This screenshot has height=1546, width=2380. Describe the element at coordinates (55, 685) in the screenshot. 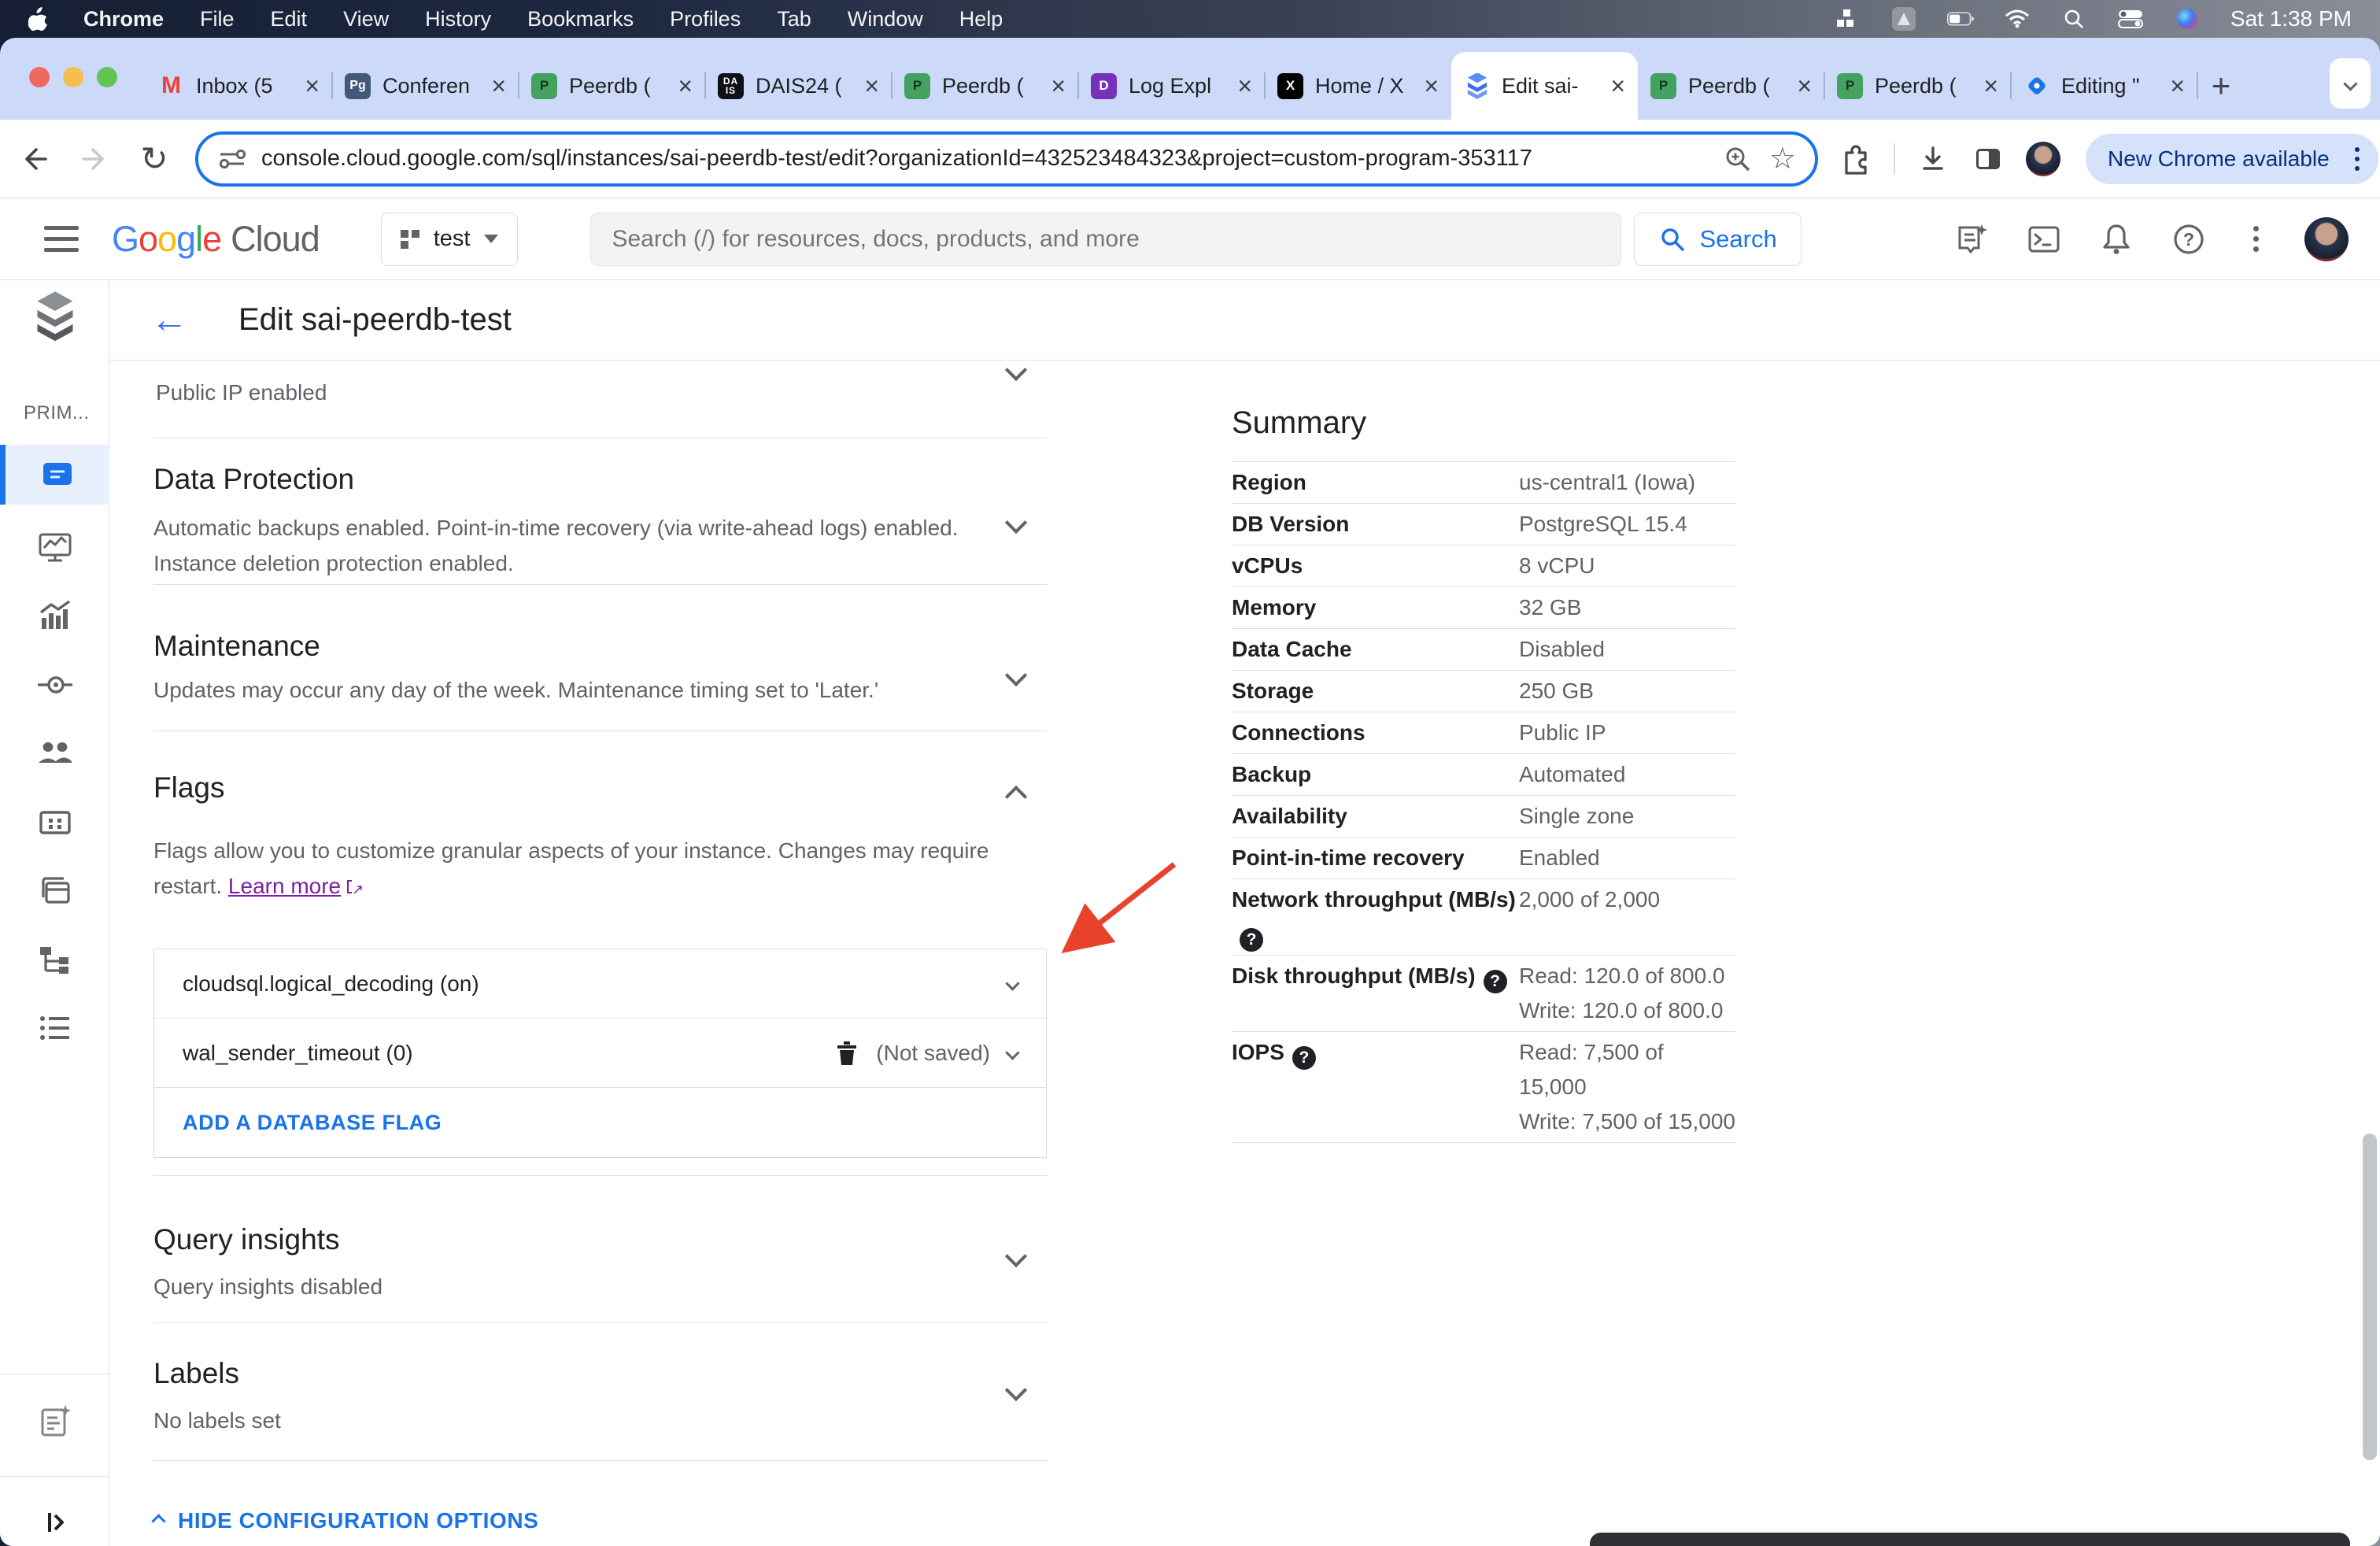

I see `sidebar-item-connections` at that location.